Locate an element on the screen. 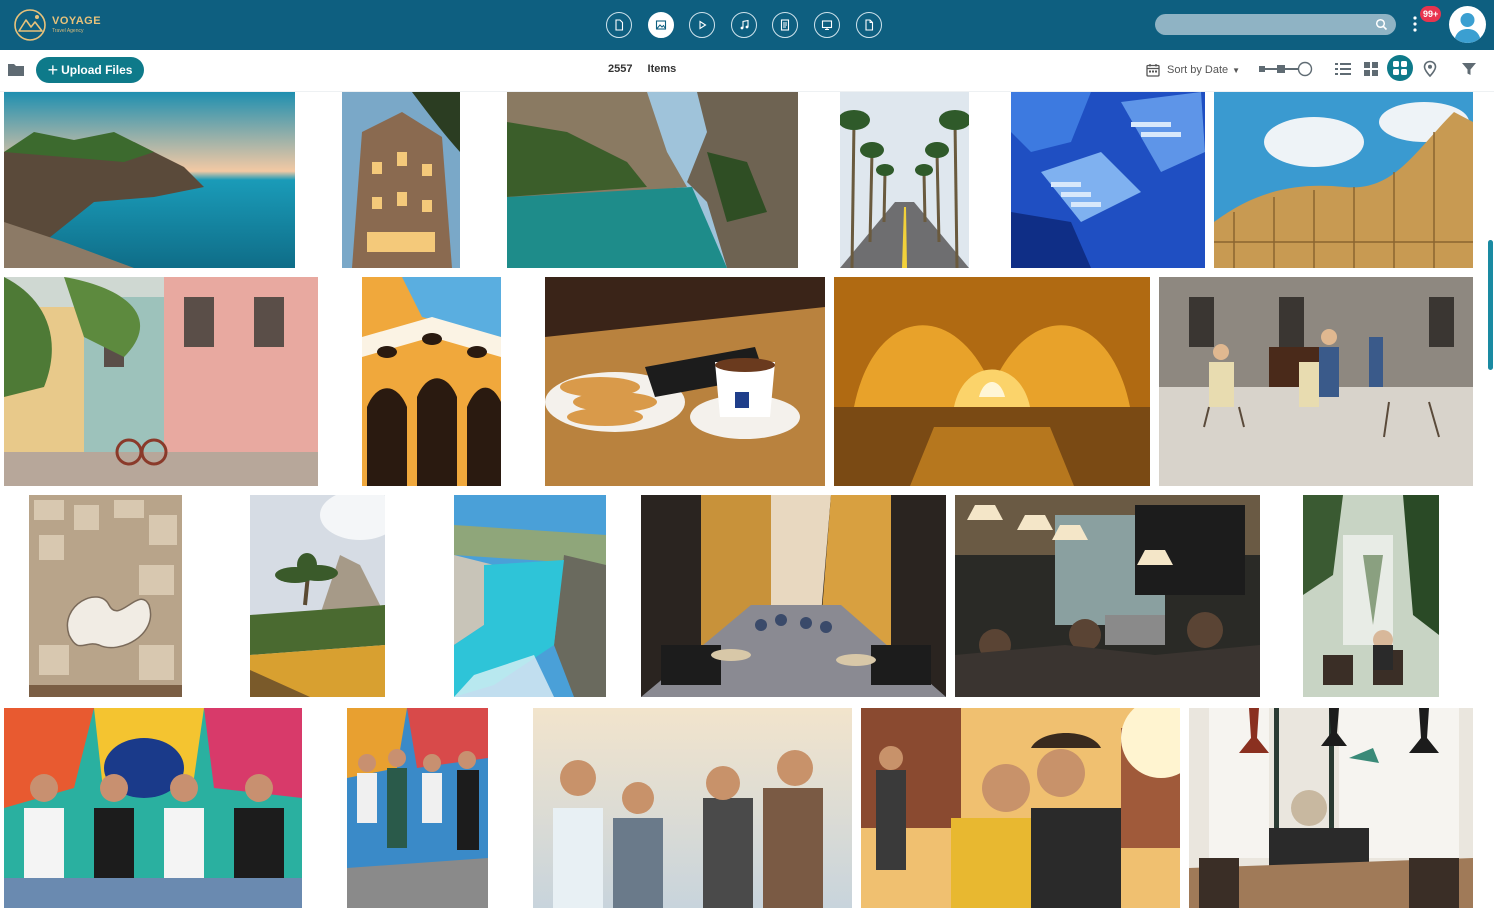  tab-presentations is located at coordinates (826, 25).